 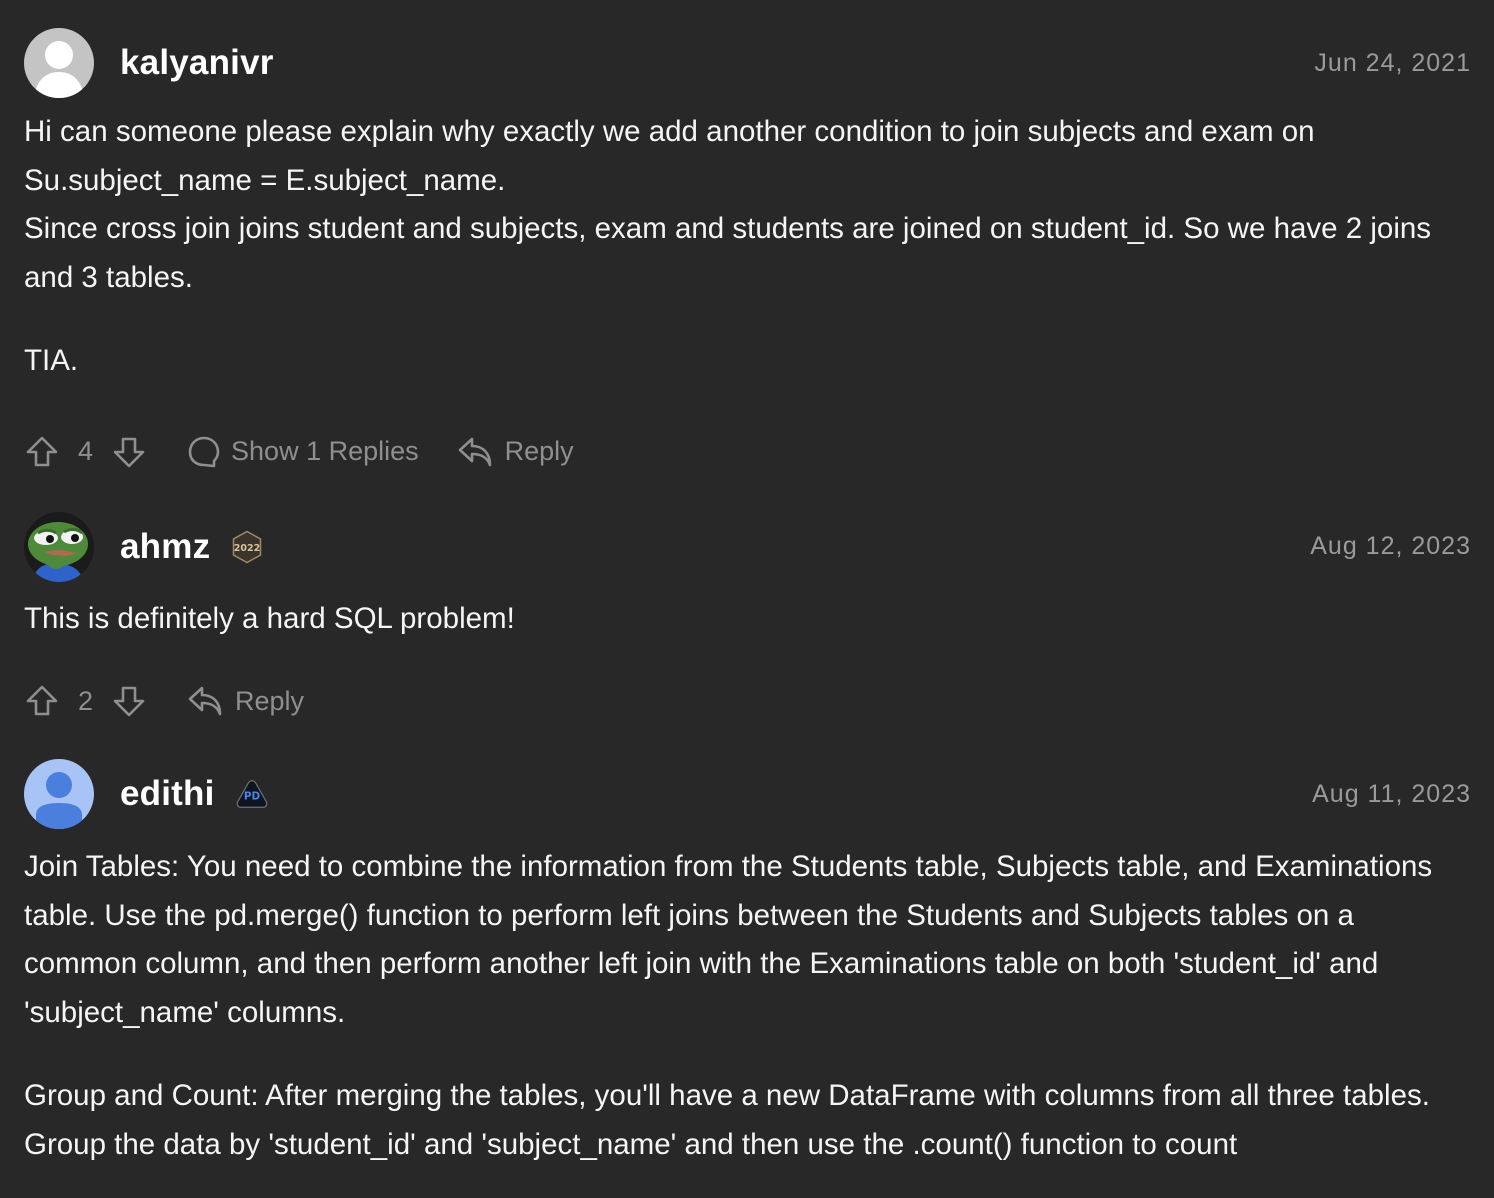 What do you see at coordinates (747, 546) in the screenshot?
I see `comment-header: ahmz 2022 Aug 12, 2023` at bounding box center [747, 546].